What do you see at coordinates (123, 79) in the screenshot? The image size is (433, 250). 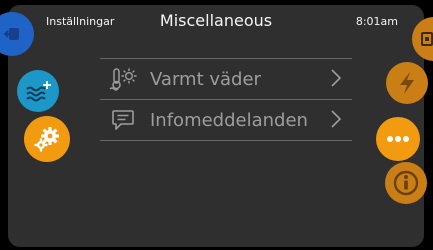 I see `warm-weather-icon` at bounding box center [123, 79].